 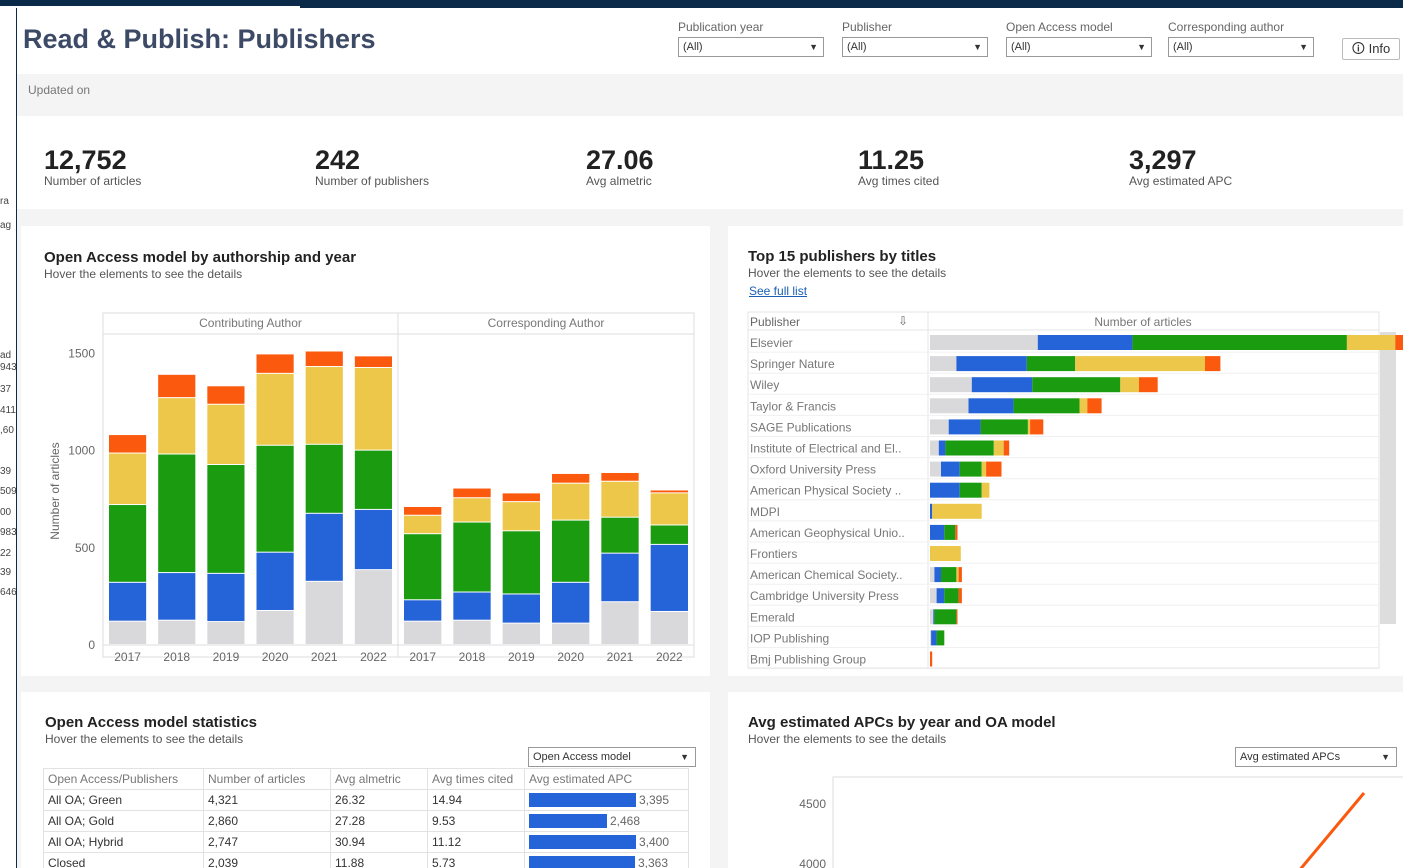 I want to click on table-row: Closed 2,039 11.88 5.73 3,363, so click(x=366, y=860).